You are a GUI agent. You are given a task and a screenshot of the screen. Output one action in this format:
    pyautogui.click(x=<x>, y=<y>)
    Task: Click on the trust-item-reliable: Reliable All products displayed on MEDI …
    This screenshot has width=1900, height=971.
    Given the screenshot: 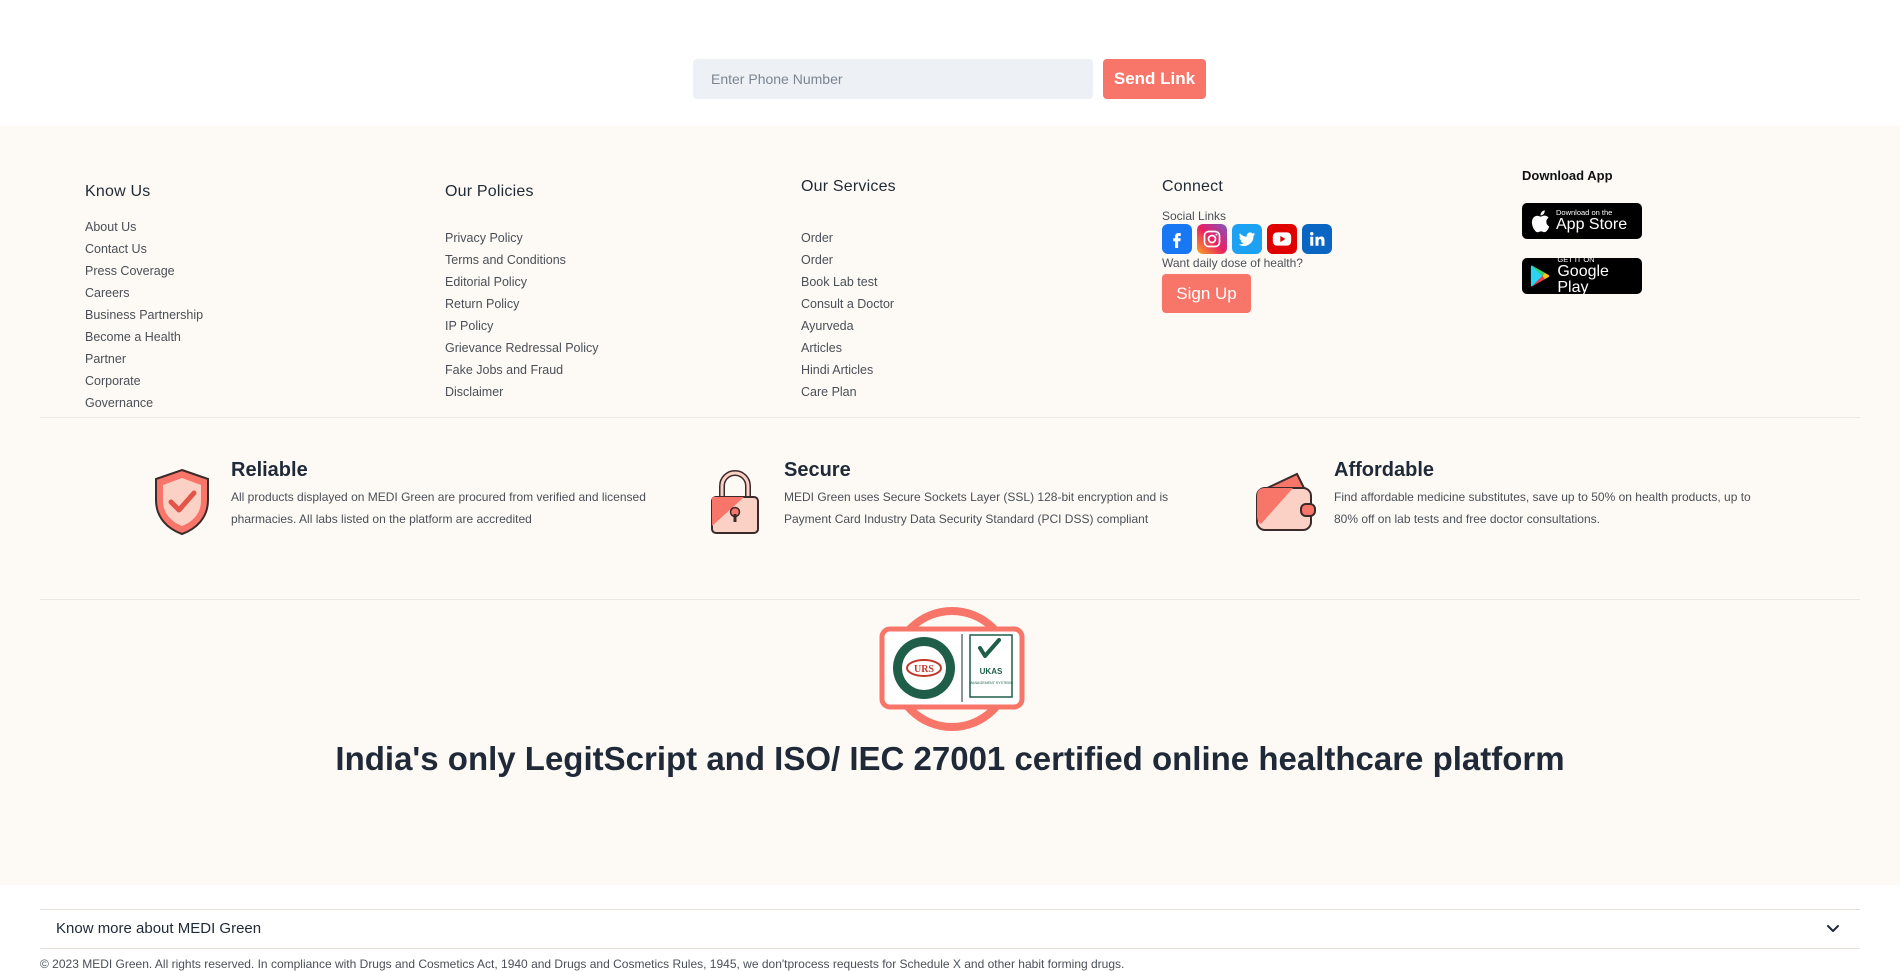 What is the action you would take?
    pyautogui.click(x=405, y=498)
    